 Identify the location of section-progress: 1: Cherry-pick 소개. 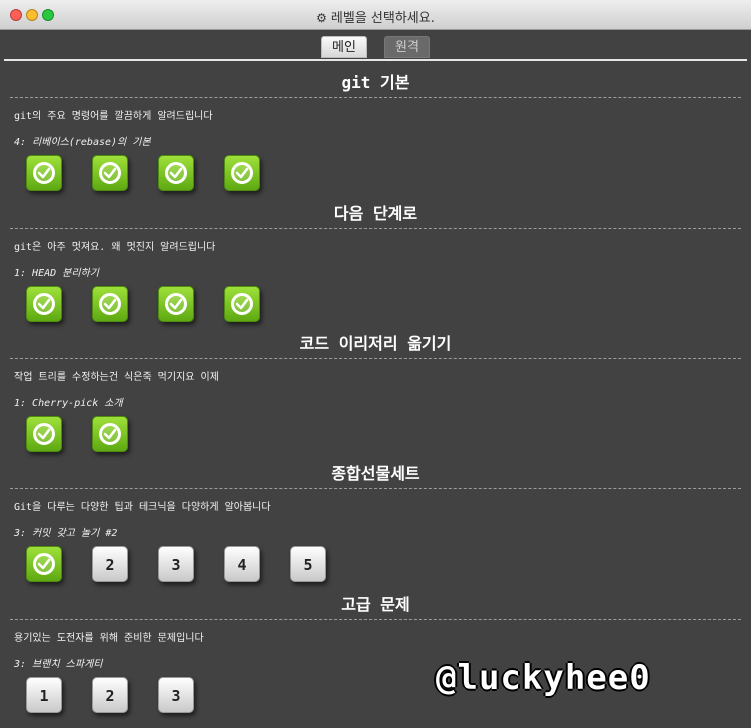
(68, 403).